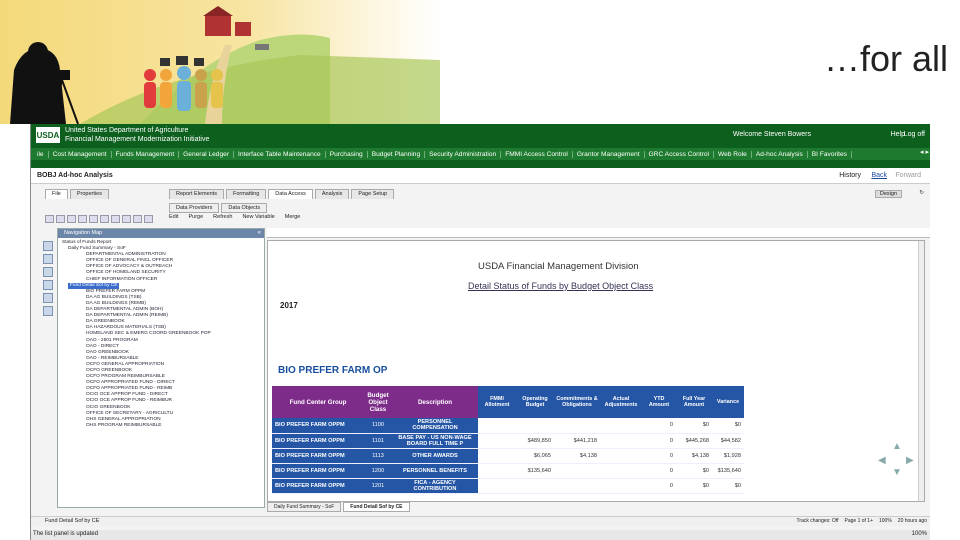 This screenshot has height=540, width=960. I want to click on forward-link: Forward, so click(908, 175).